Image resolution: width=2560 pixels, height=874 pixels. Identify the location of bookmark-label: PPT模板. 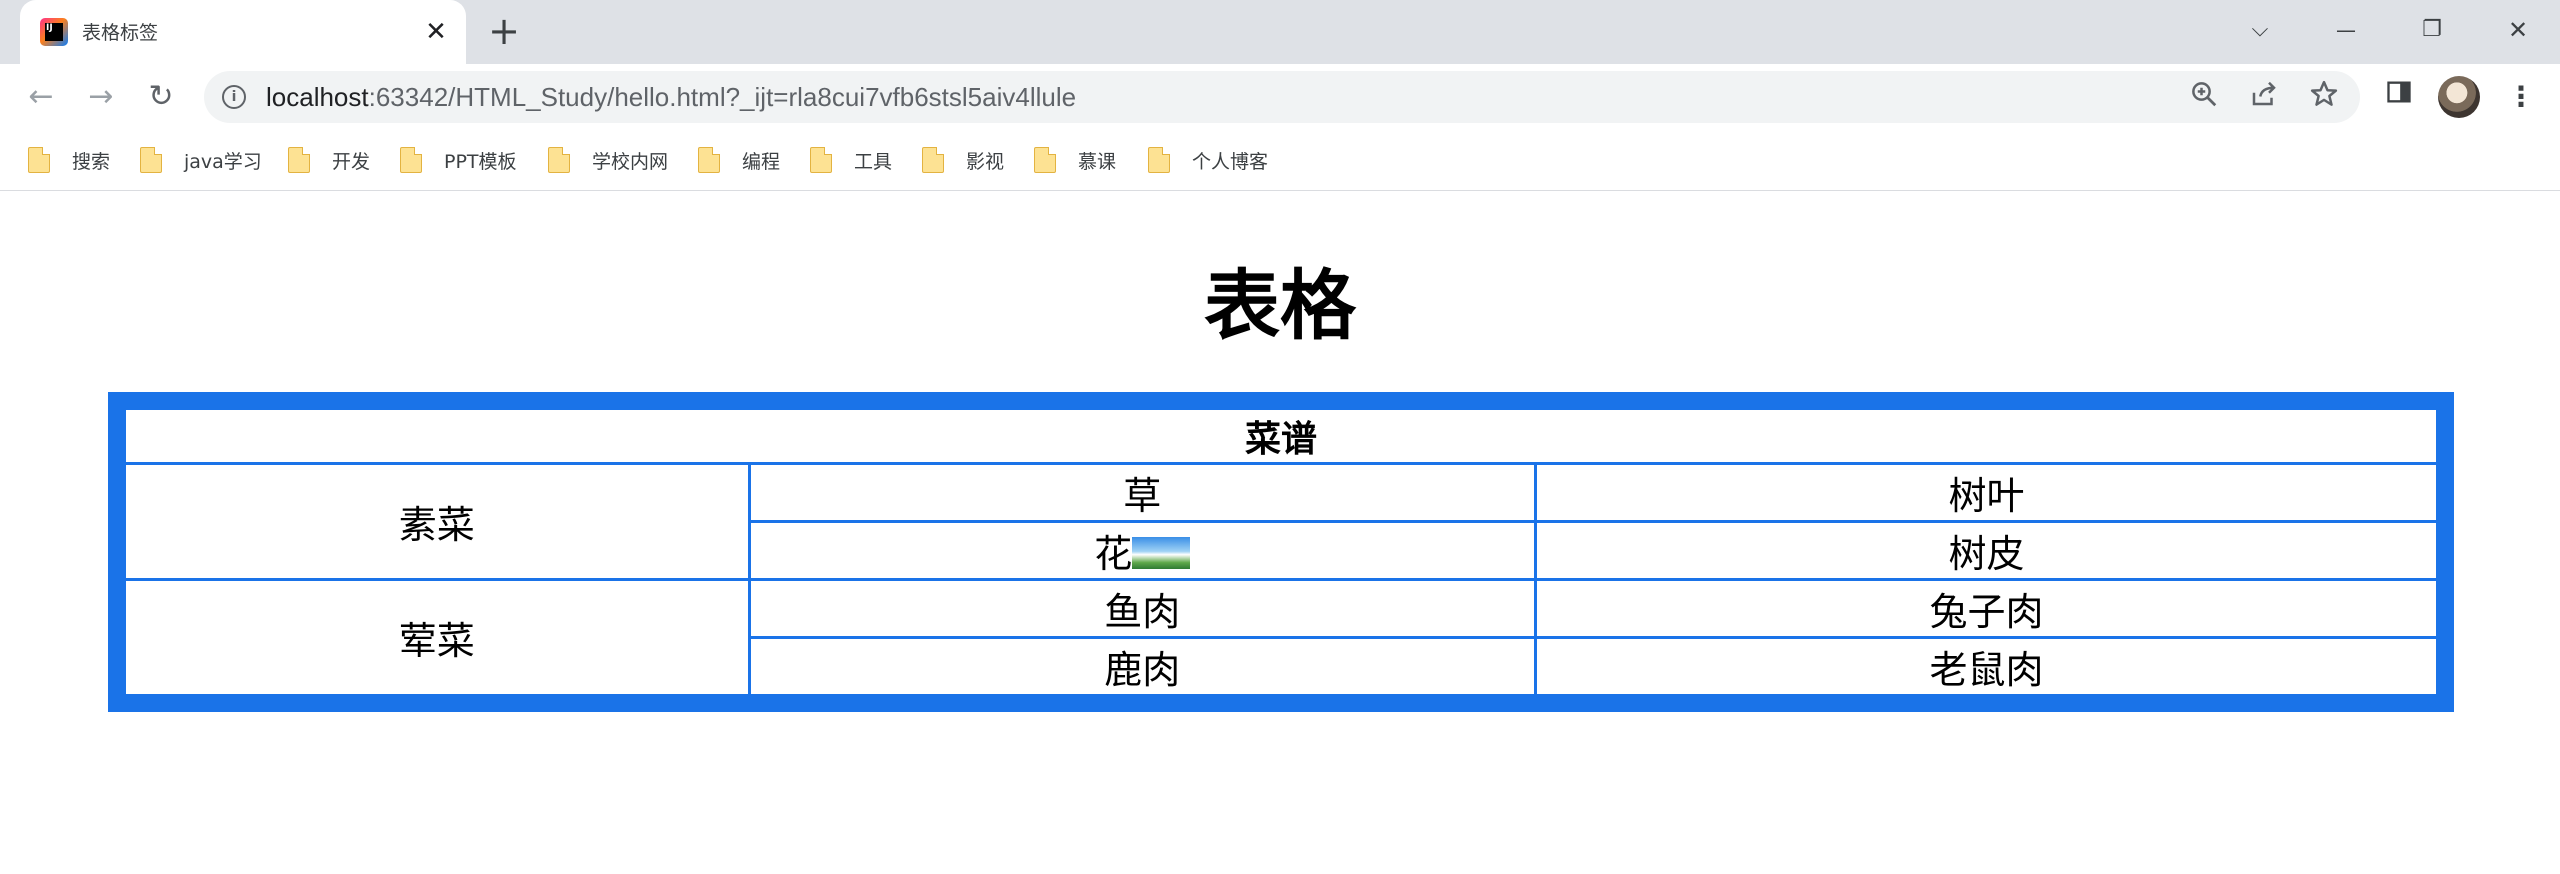
(480, 161).